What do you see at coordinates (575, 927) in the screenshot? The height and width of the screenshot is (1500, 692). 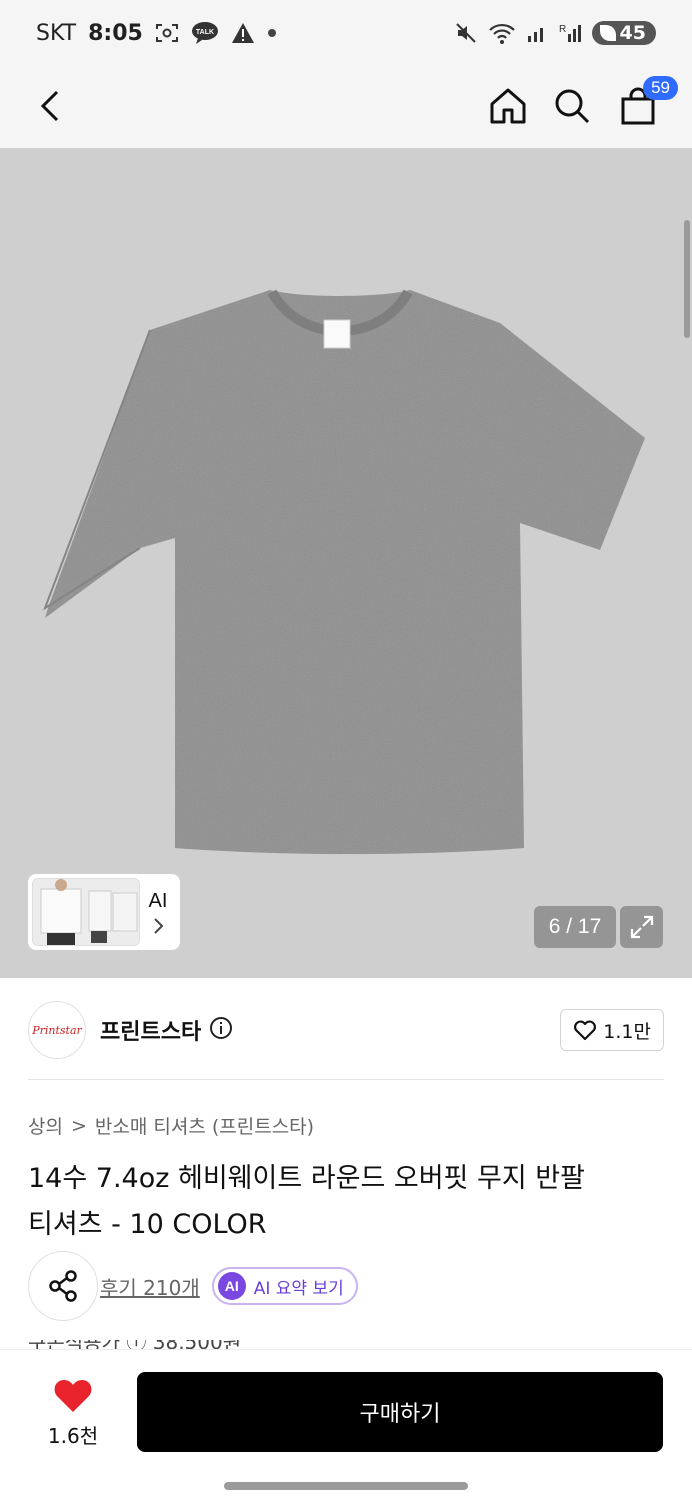 I see `image-counter: 6 / 17` at bounding box center [575, 927].